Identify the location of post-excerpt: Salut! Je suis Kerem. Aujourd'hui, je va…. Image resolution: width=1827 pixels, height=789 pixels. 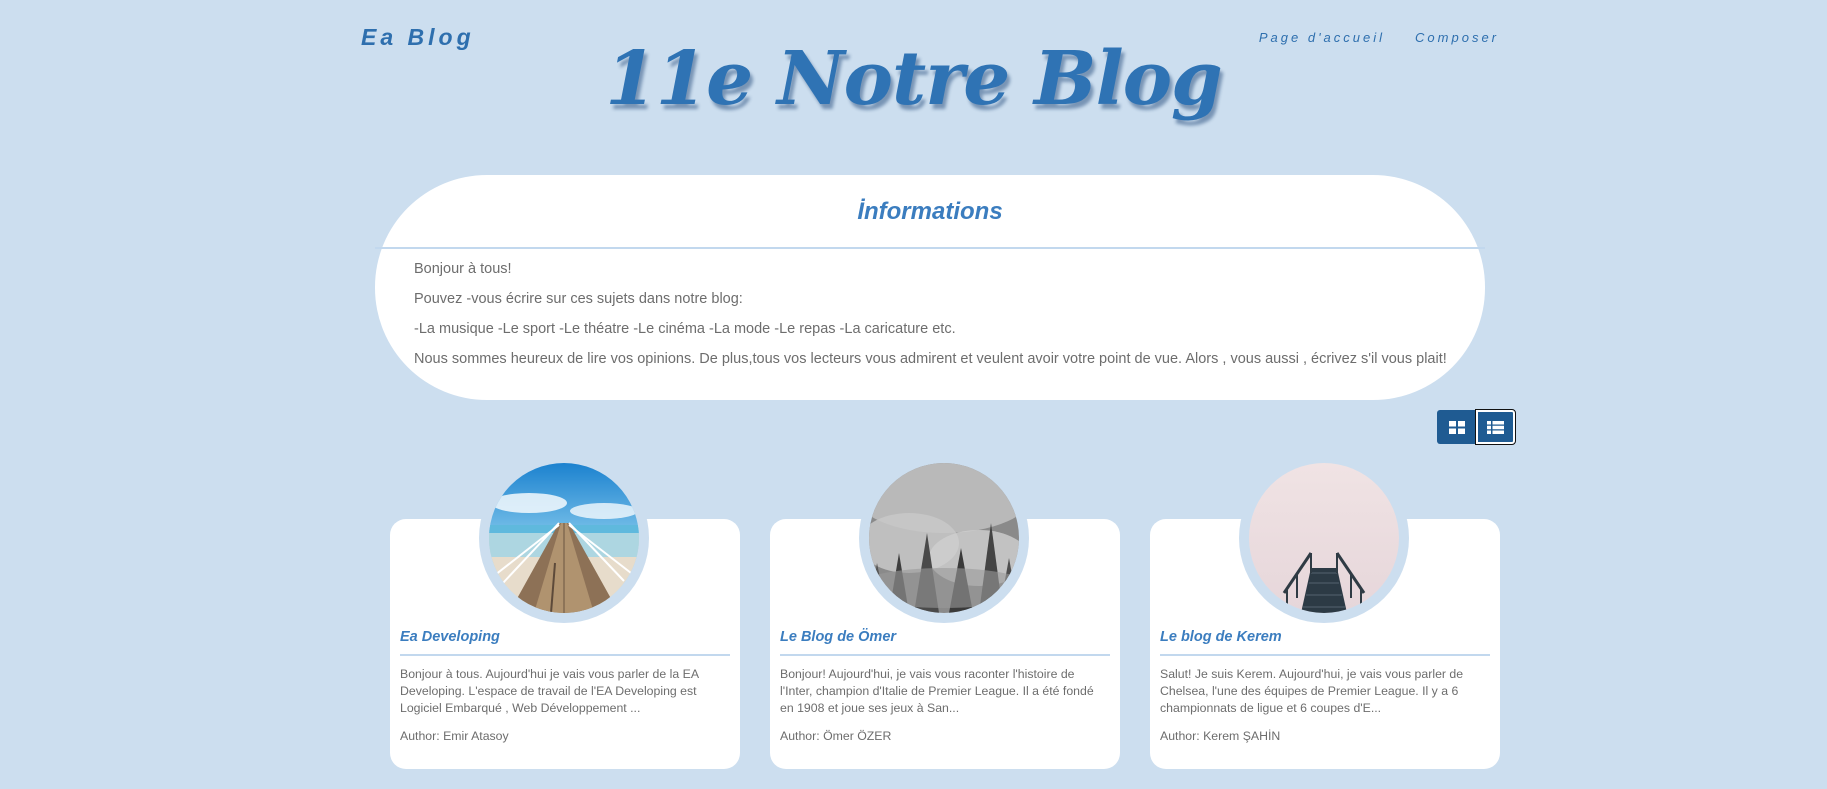
(1312, 691).